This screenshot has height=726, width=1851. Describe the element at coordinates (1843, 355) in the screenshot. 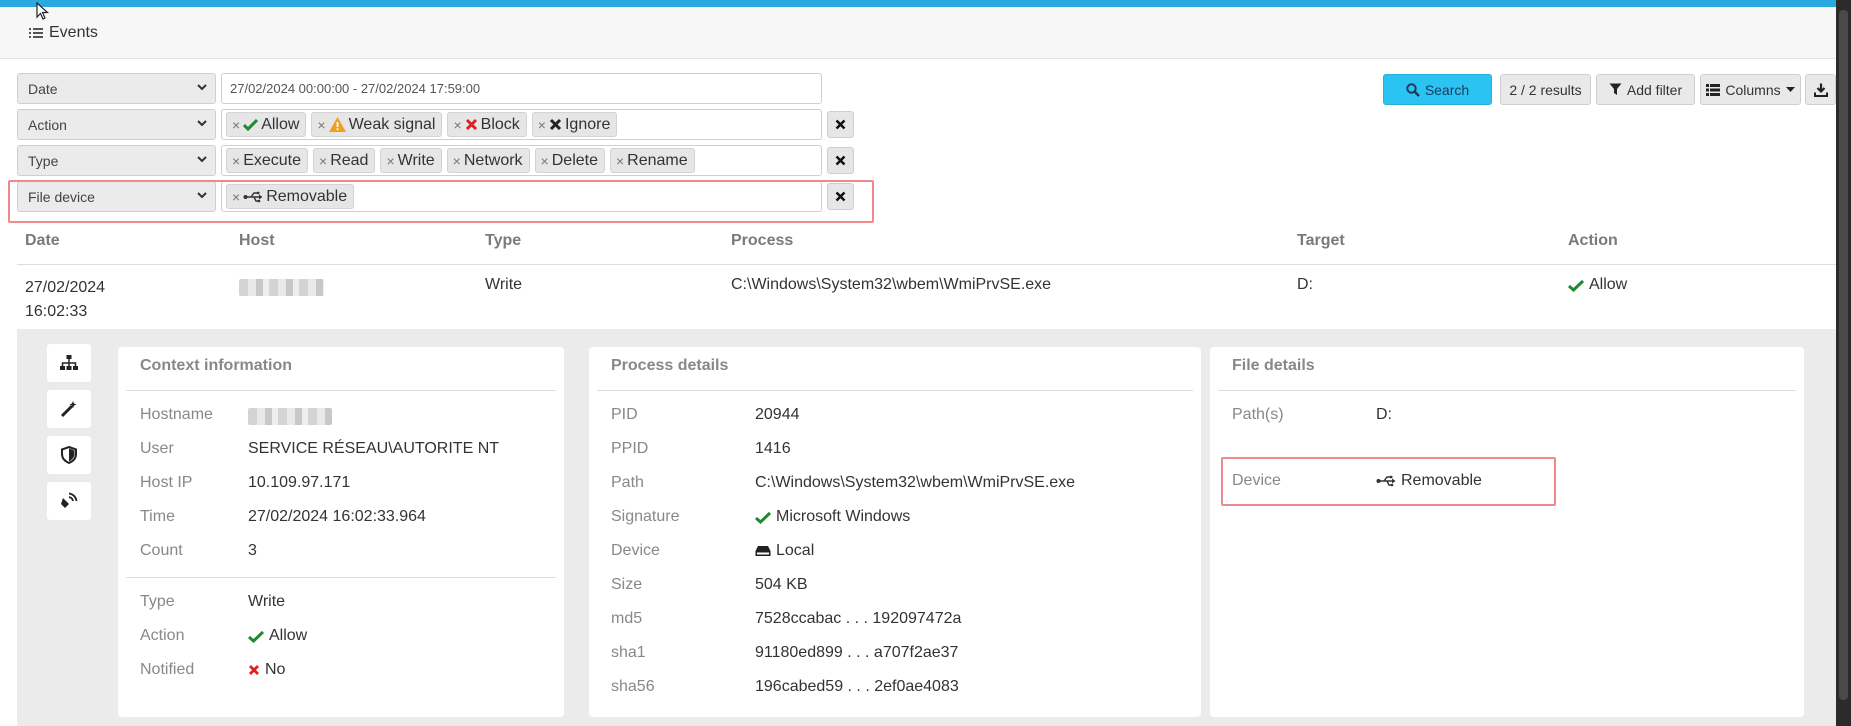

I see `scrollbar-thumb` at that location.